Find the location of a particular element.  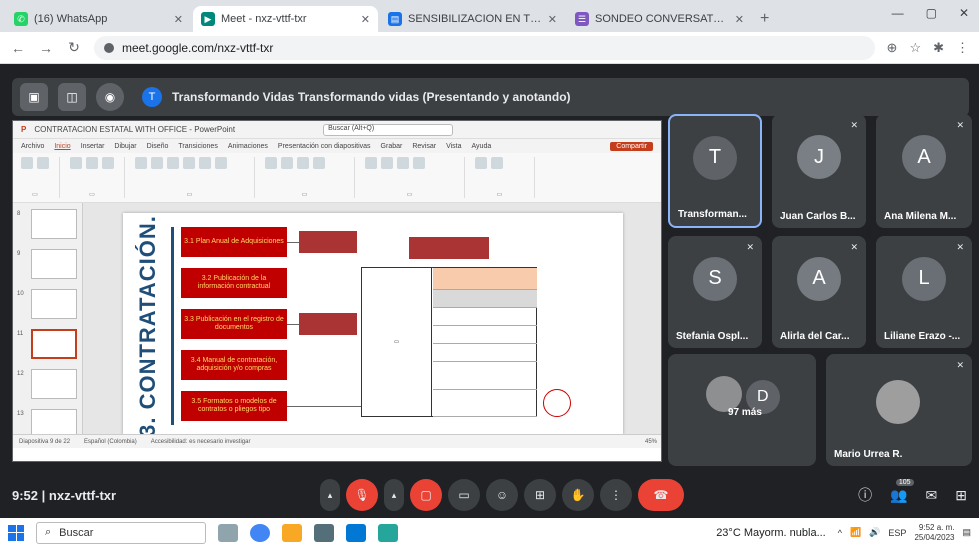

ribbon-tab: Vista is located at coordinates (454, 146).